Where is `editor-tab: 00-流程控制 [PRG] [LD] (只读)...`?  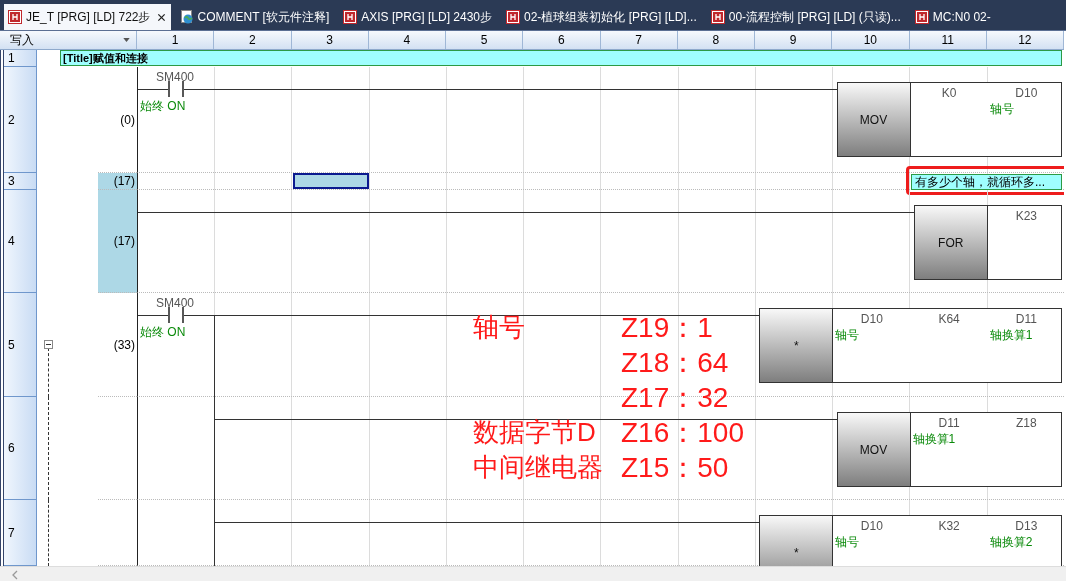 editor-tab: 00-流程控制 [PRG] [LD] (只读)... is located at coordinates (806, 17).